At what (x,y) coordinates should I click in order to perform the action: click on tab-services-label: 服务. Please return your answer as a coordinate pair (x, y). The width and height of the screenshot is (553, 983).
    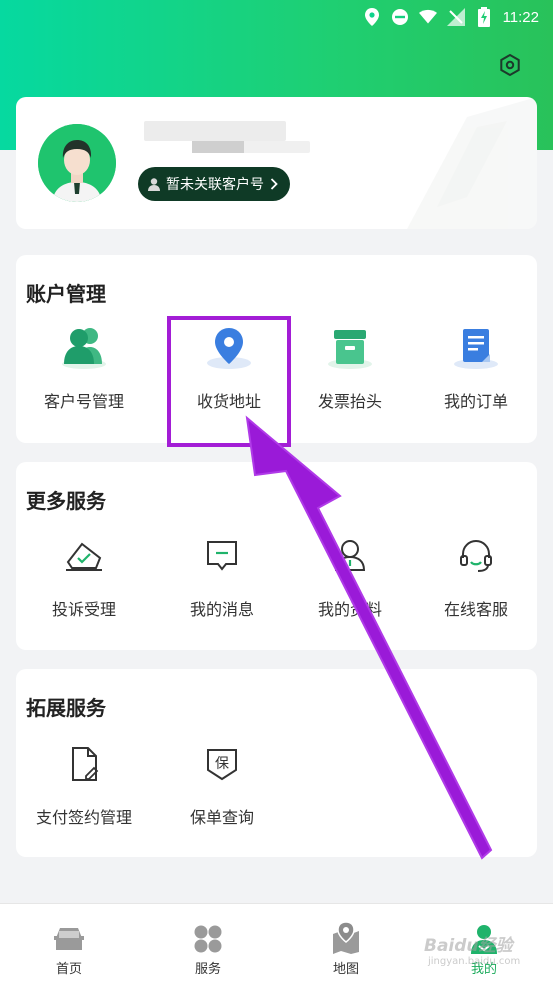
    Looking at the image, I should click on (207, 969).